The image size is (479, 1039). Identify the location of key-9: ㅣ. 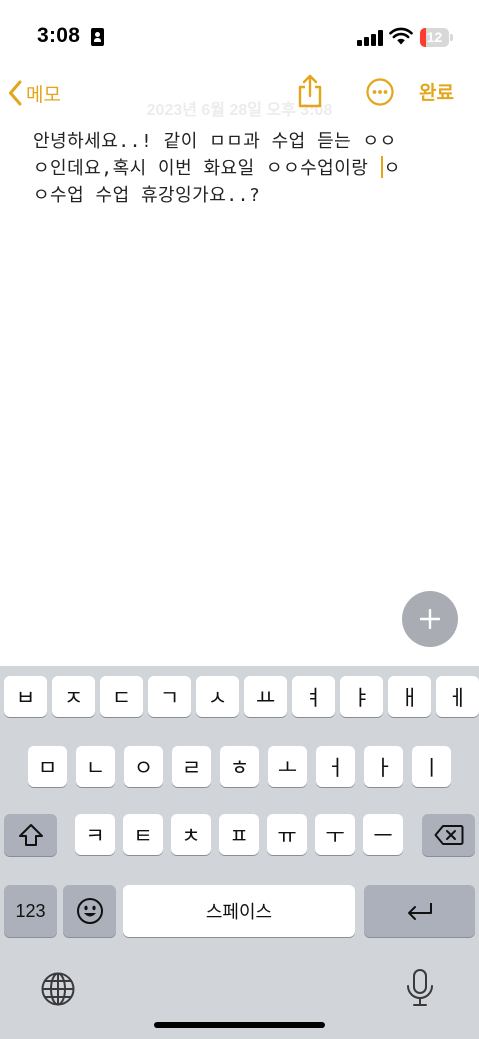
(431, 766).